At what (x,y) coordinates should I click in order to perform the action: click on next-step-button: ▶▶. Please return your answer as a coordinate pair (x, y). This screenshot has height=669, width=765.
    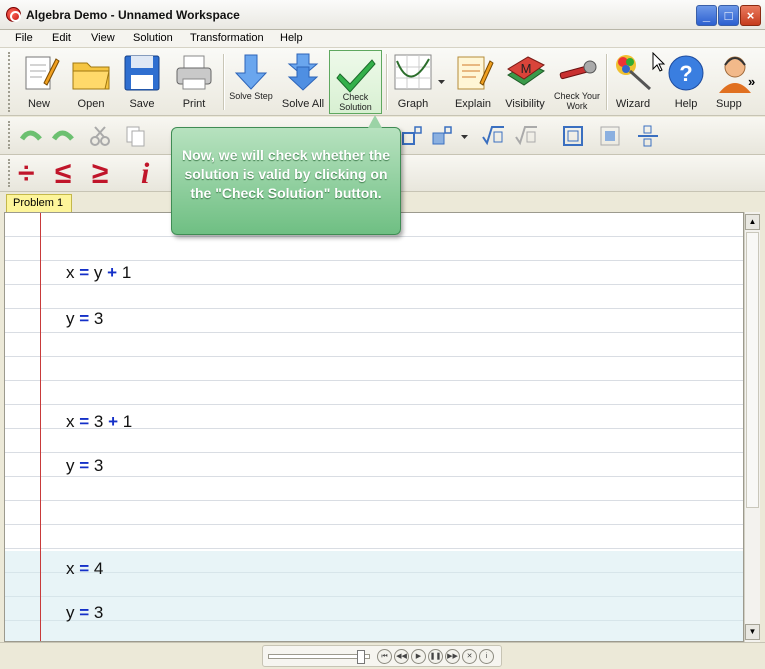
    Looking at the image, I should click on (452, 656).